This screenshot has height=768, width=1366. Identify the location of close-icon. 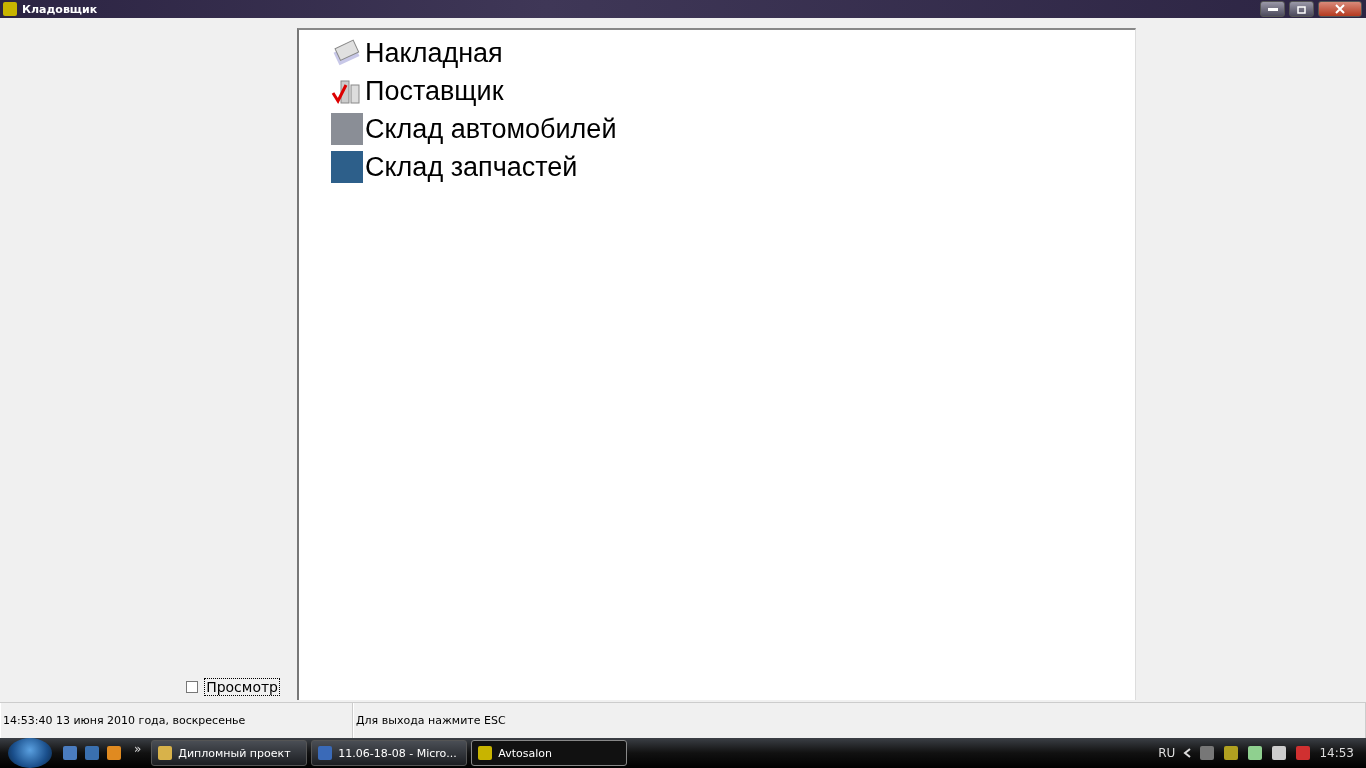
(1340, 9).